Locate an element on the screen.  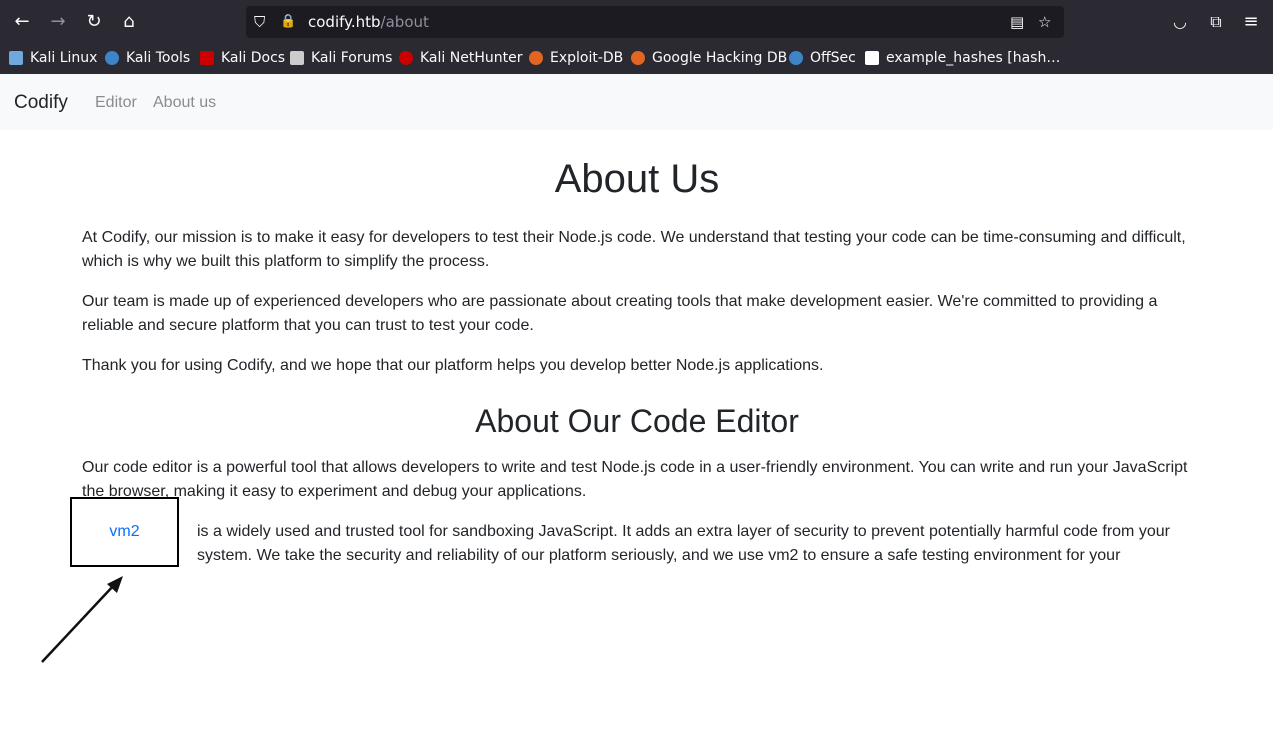
bookmark-exploit-db: Exploit-DB is located at coordinates (576, 58).